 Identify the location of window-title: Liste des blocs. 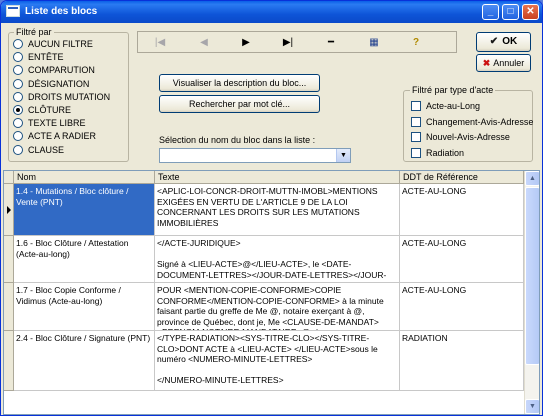
(61, 11).